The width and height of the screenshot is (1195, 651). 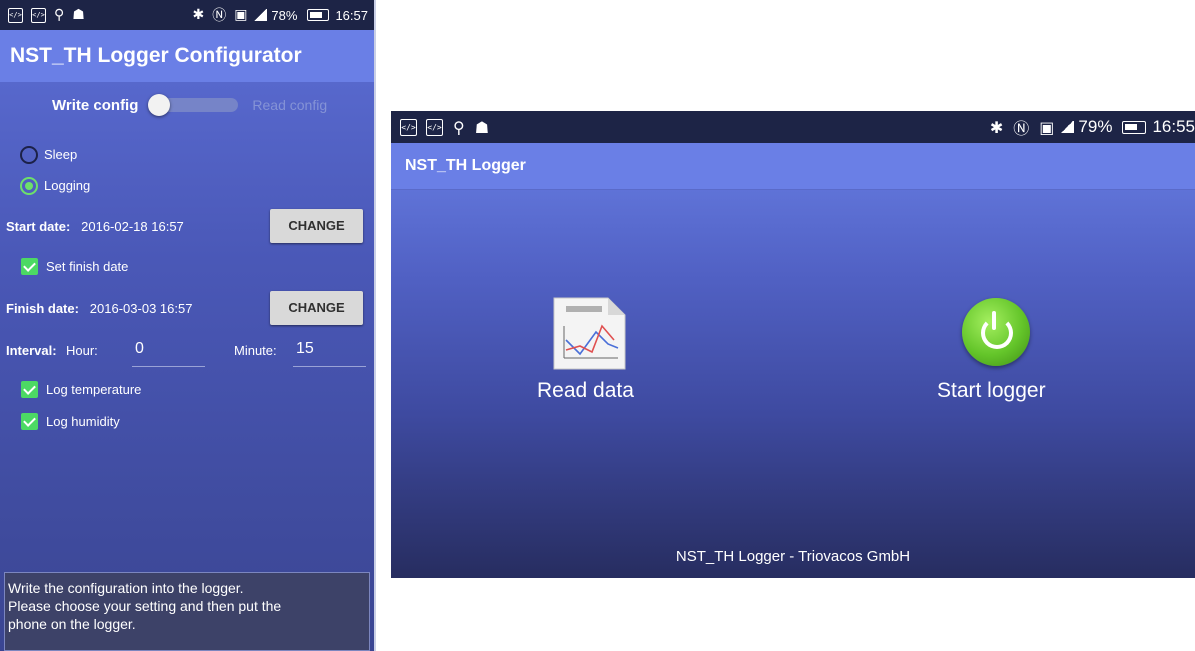 What do you see at coordinates (93, 389) in the screenshot?
I see `log-temperature-label: Log temperature` at bounding box center [93, 389].